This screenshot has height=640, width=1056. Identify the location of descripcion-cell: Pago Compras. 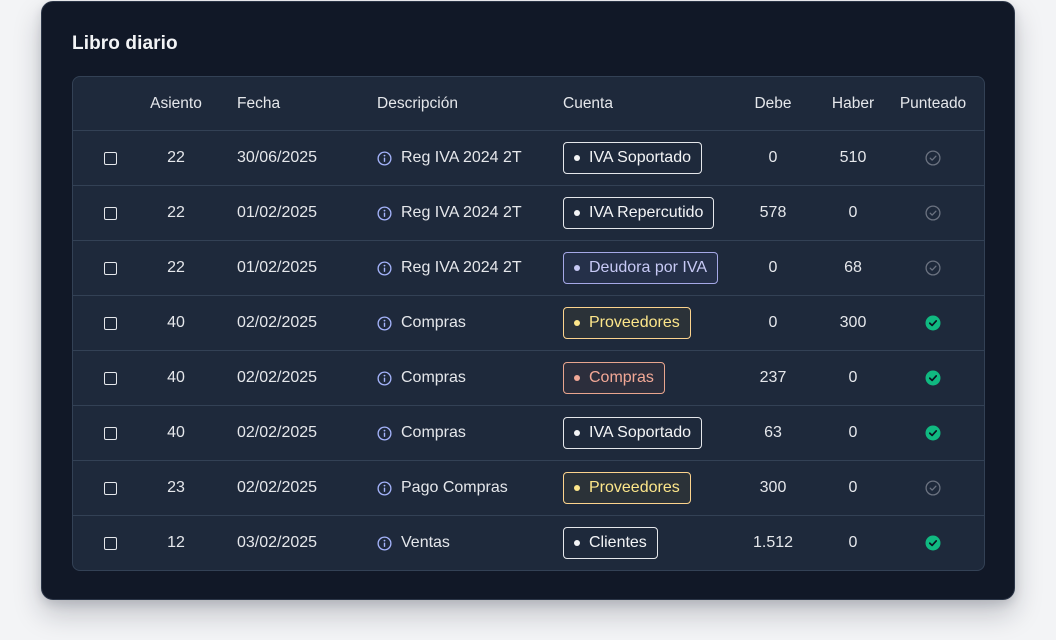
(467, 488).